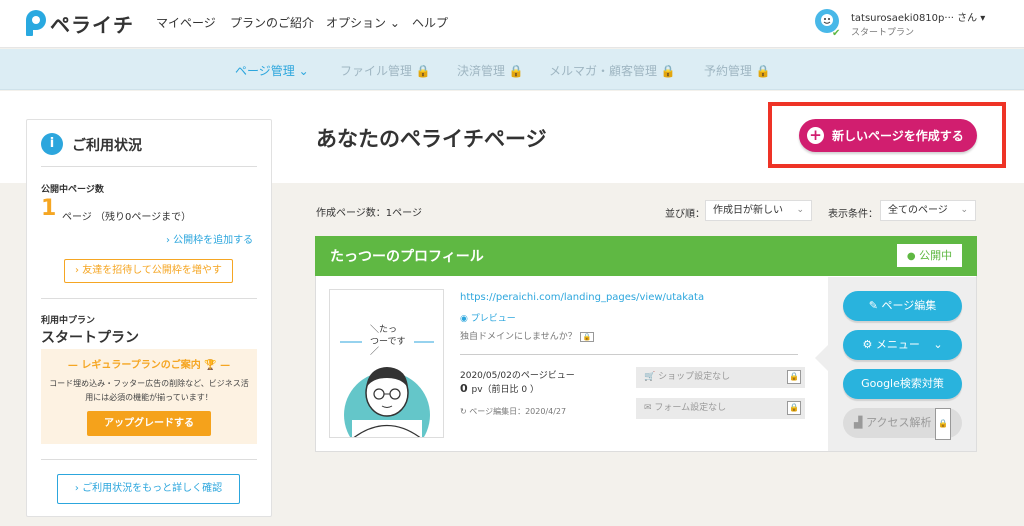  What do you see at coordinates (612, 70) in the screenshot?
I see `subnav-newsletter-management: メルマガ・顧客管理 🔒` at bounding box center [612, 70].